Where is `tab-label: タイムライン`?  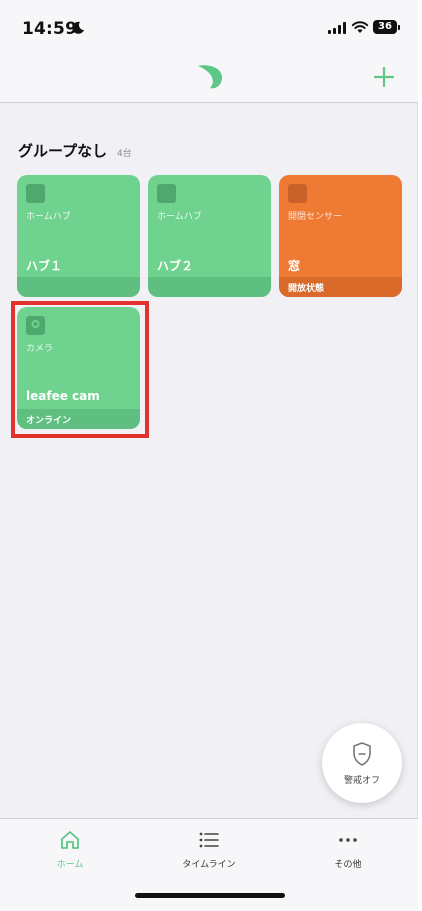
tab-label: タイムライン is located at coordinates (209, 865).